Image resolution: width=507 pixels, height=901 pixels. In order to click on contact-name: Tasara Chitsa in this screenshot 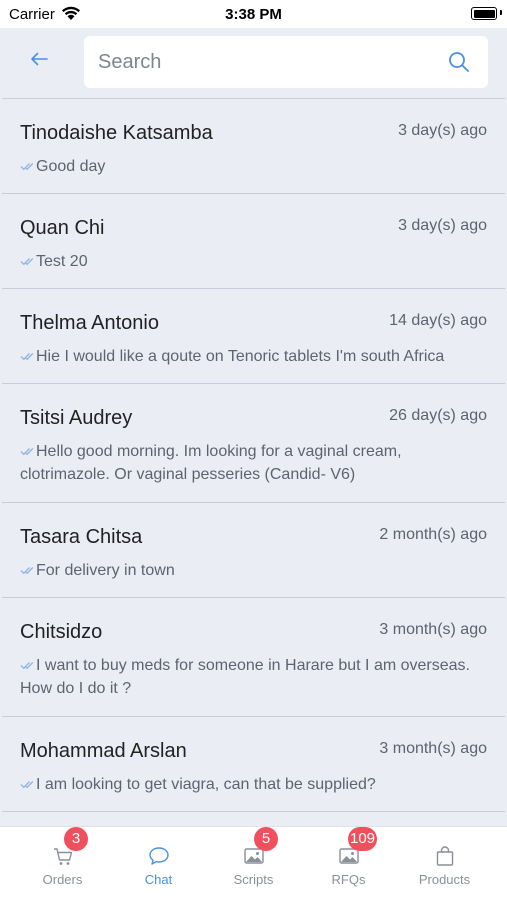, I will do `click(81, 537)`.